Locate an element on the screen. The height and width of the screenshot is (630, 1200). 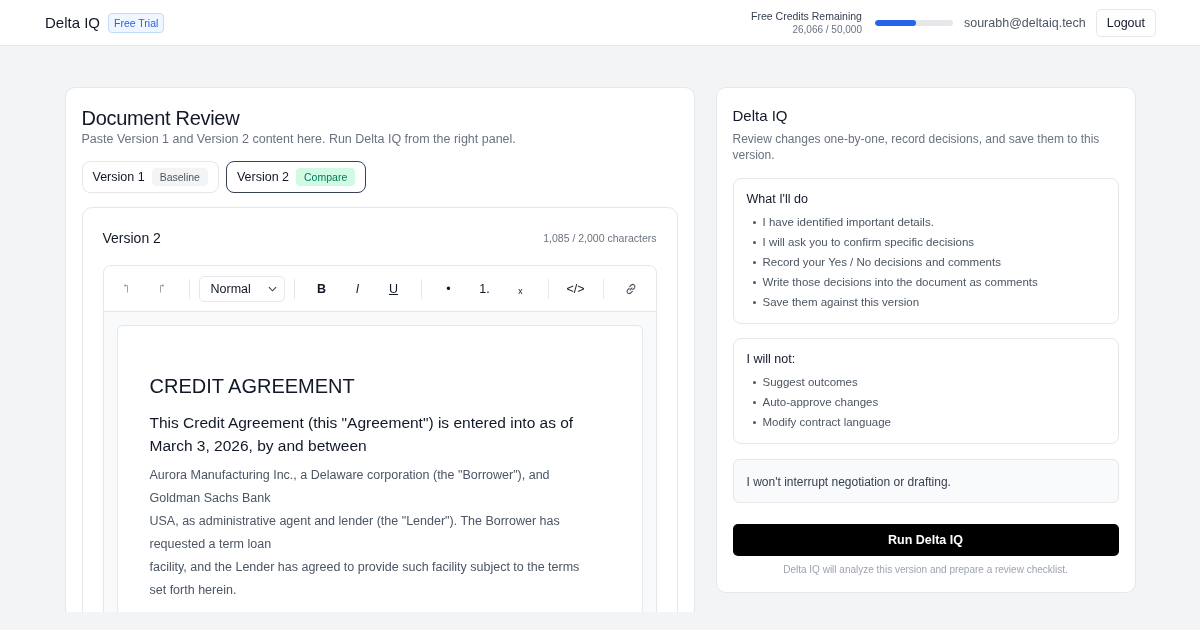
list-item: Suggest outcomes is located at coordinates (810, 382).